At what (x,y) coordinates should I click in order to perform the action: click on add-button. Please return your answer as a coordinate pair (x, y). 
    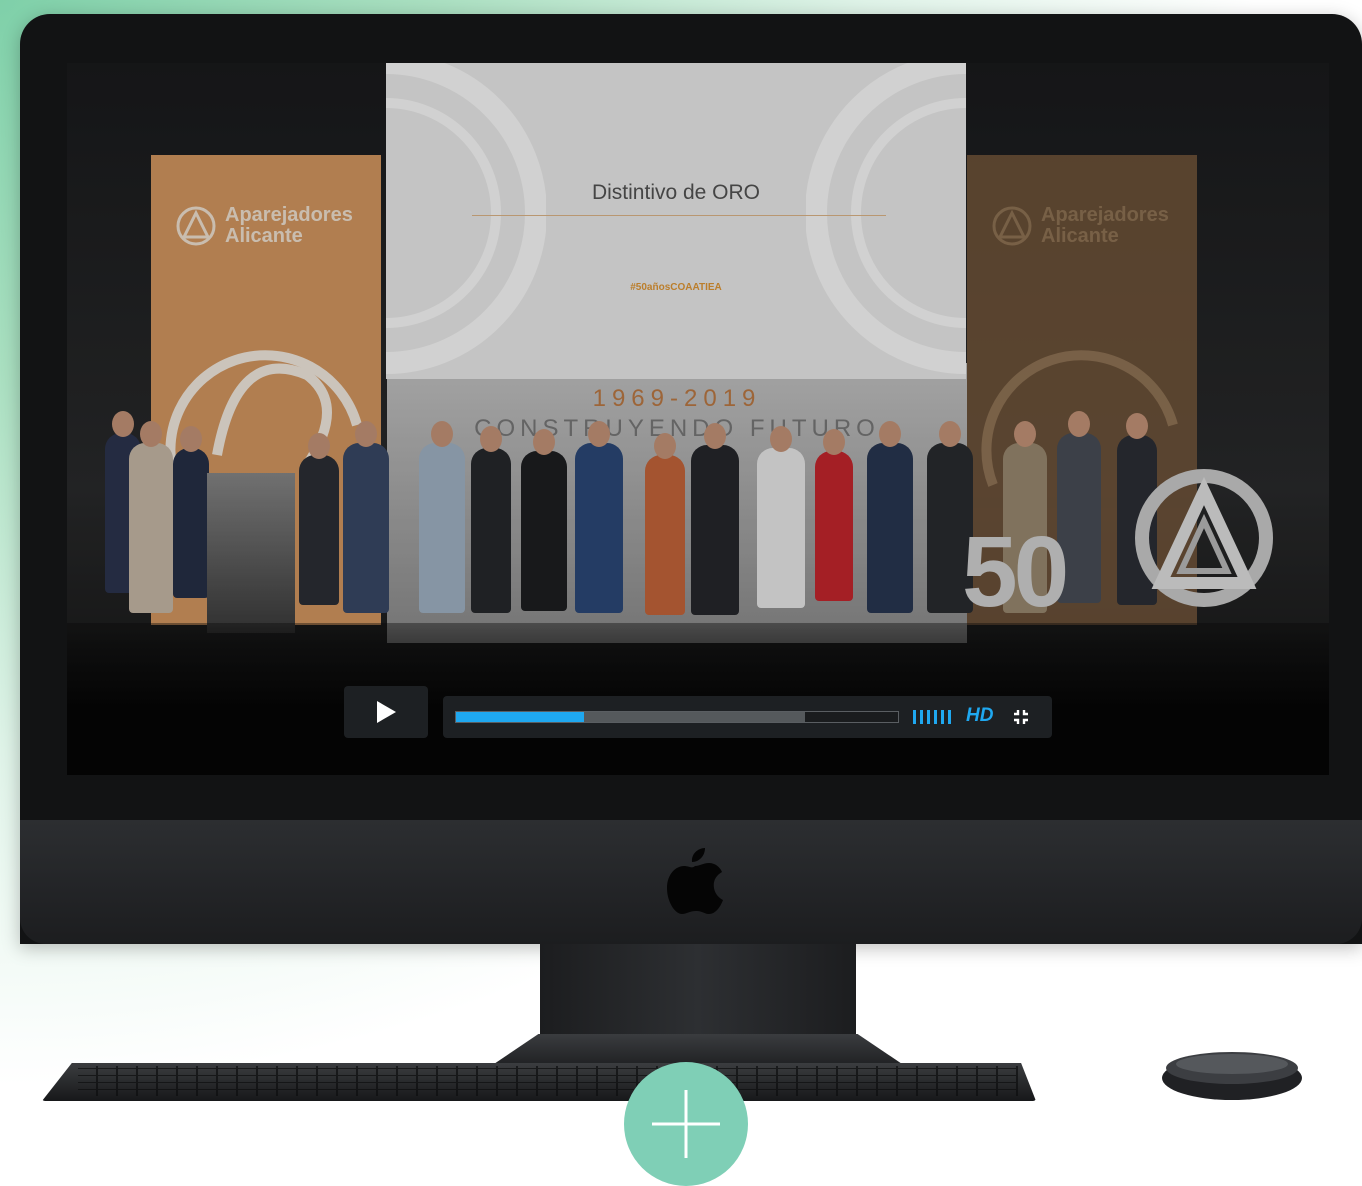
    Looking at the image, I should click on (686, 1124).